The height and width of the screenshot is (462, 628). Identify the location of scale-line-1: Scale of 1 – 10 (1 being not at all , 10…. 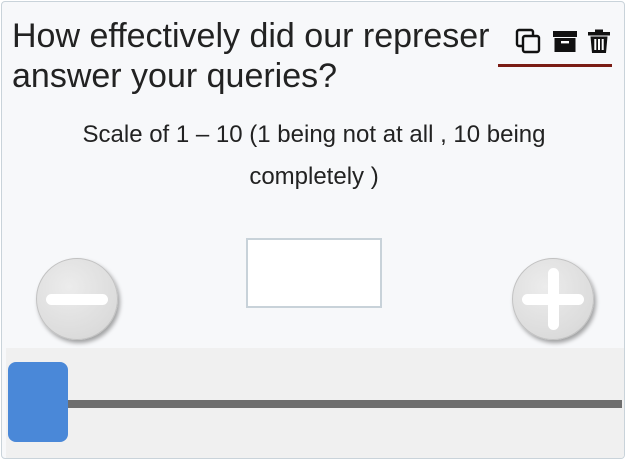
(314, 134).